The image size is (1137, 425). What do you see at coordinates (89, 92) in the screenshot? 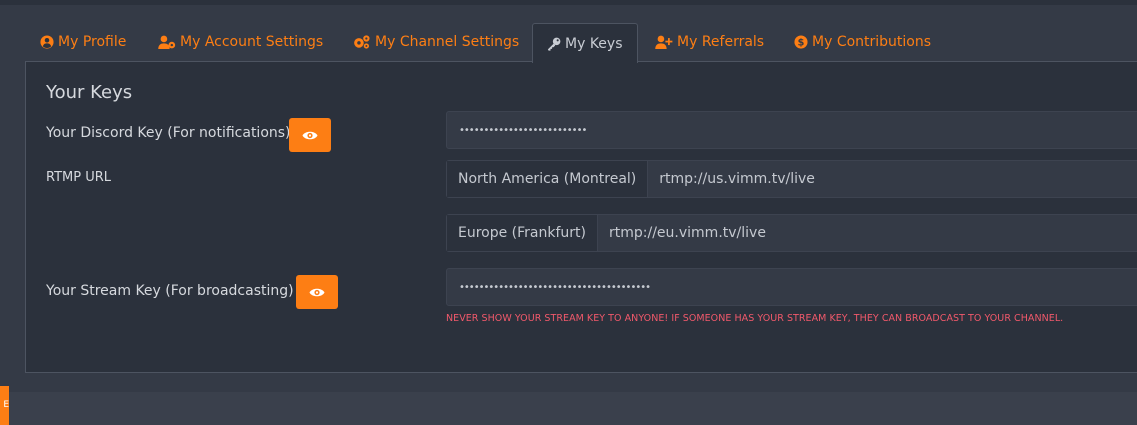
I see `section-title: Your Keys` at bounding box center [89, 92].